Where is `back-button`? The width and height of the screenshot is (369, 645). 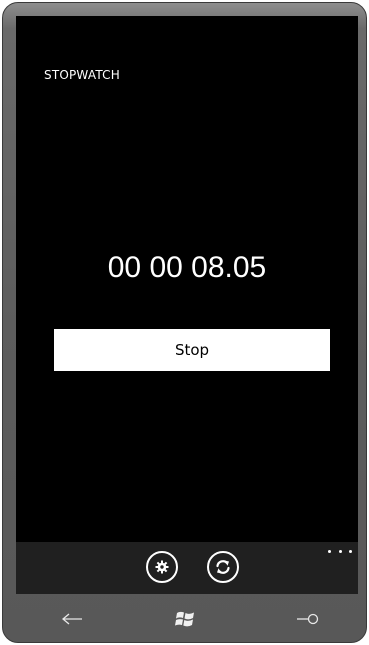 back-button is located at coordinates (73, 619).